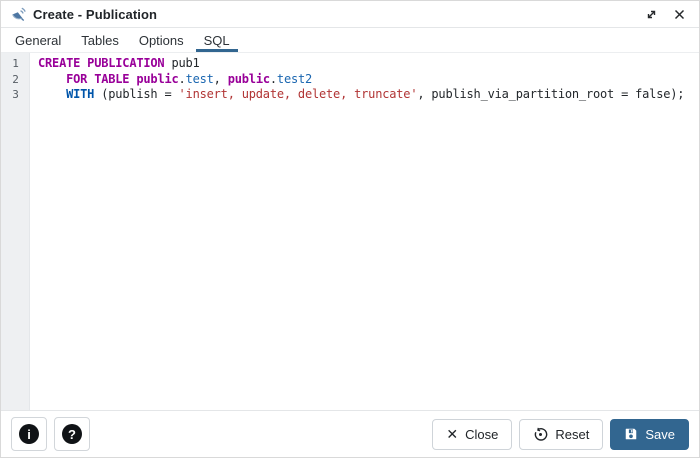 The image size is (700, 458). What do you see at coordinates (38, 40) in the screenshot?
I see `tab-general: General` at bounding box center [38, 40].